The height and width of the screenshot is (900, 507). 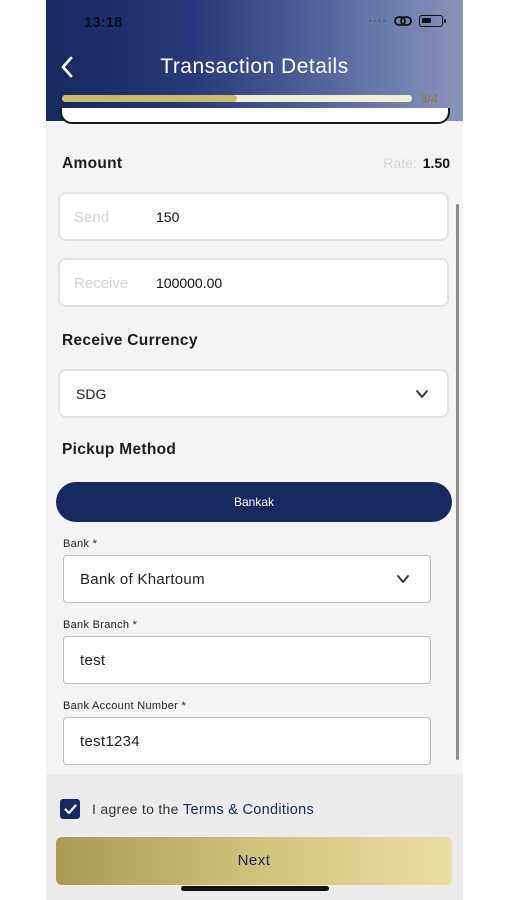 What do you see at coordinates (429, 98) in the screenshot?
I see `step-counter: 3/4` at bounding box center [429, 98].